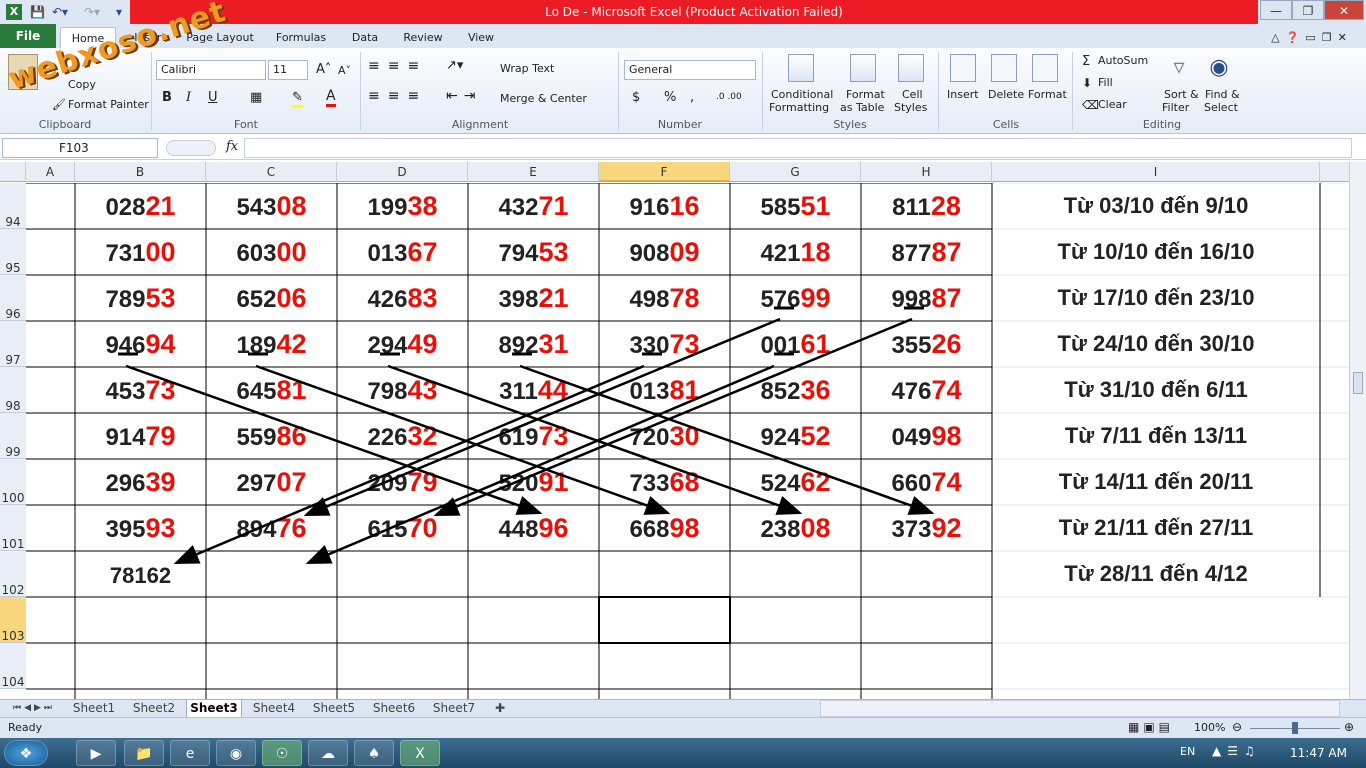 The image size is (1366, 768). Describe the element at coordinates (323, 69) in the screenshot. I see `grow-font-icon: A˄` at that location.